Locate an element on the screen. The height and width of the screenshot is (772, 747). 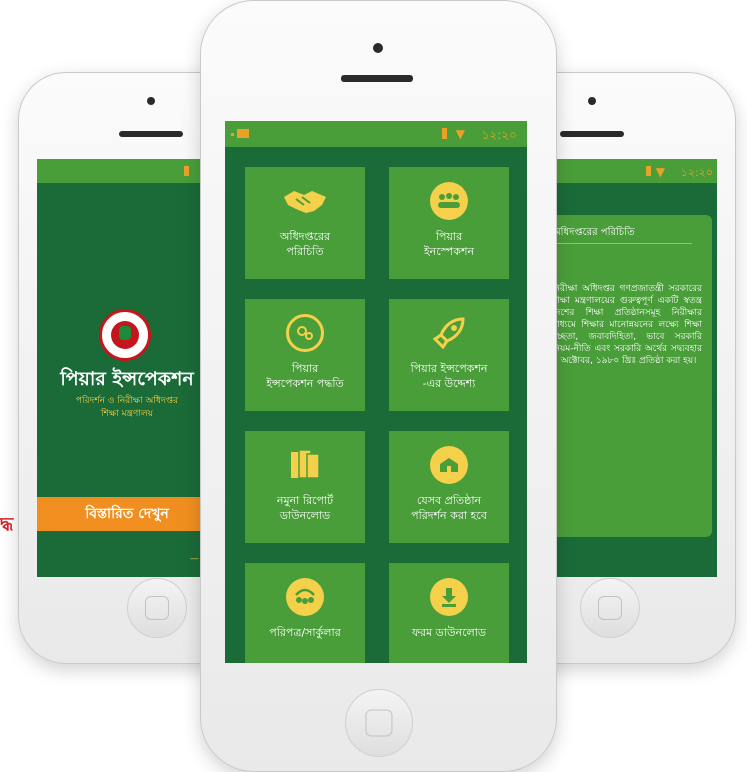
app-title: পিয়ার ইন্সপেকশন is located at coordinates (127, 379).